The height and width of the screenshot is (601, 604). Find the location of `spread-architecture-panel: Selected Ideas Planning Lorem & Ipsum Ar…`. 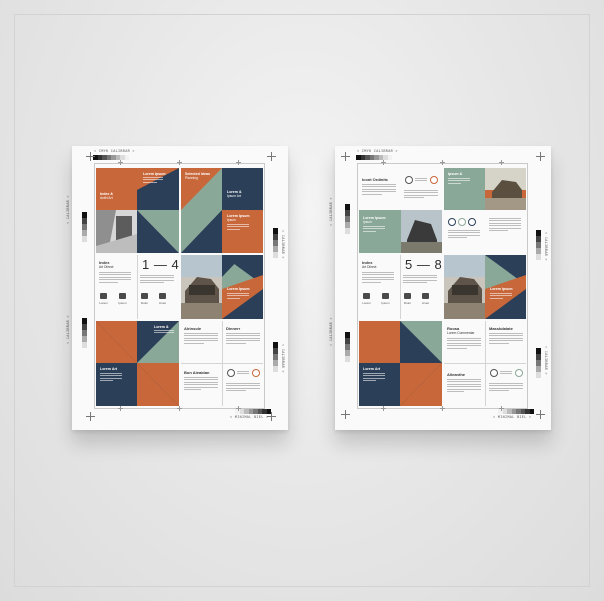

spread-architecture-panel: Selected Ideas Planning Lorem & Ipsum Ar… is located at coordinates (222, 210).